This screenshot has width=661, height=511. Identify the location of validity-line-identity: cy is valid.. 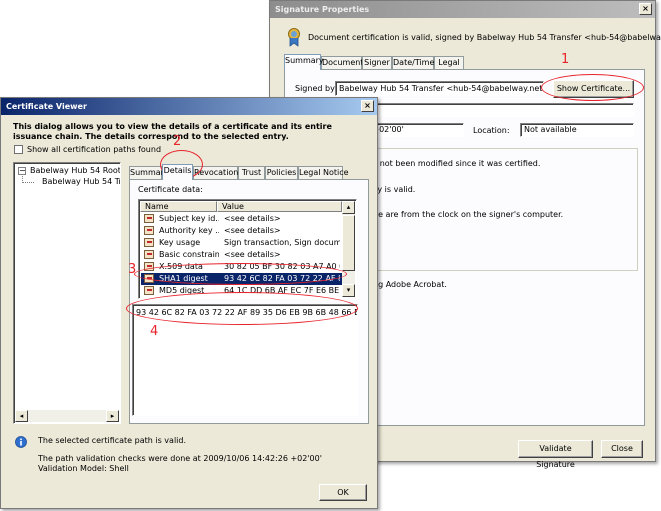
(394, 189).